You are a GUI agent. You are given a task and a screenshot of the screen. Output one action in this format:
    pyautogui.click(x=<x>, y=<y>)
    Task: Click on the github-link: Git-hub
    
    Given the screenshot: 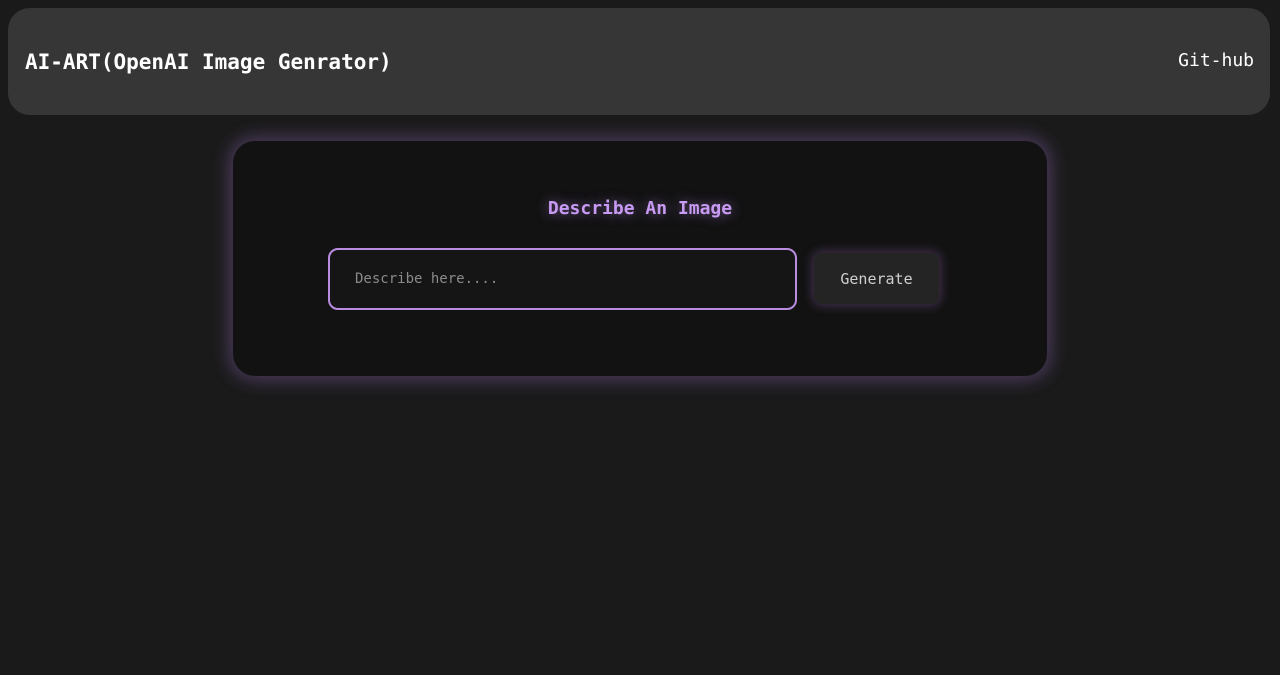 What is the action you would take?
    pyautogui.click(x=1216, y=60)
    